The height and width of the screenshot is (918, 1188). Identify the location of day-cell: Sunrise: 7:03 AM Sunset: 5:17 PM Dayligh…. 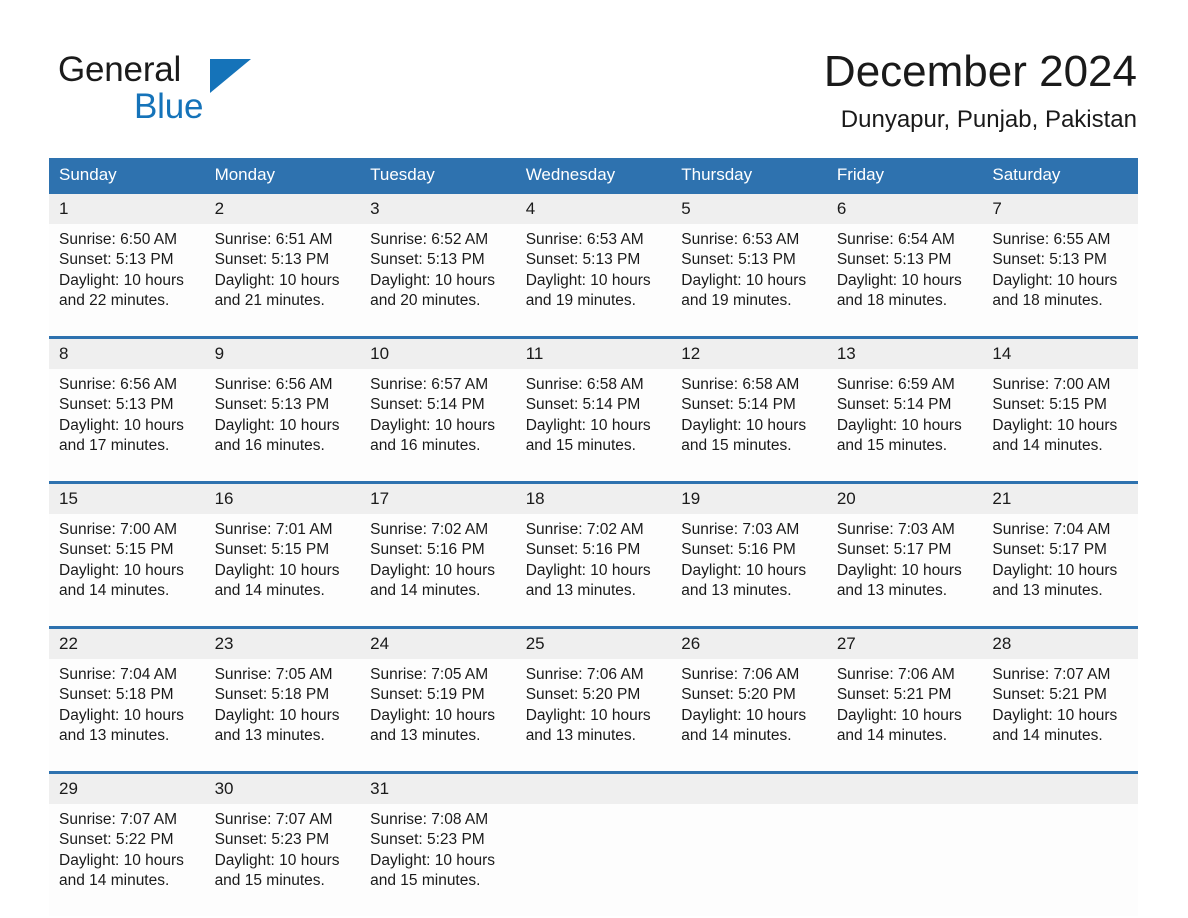
(904, 571).